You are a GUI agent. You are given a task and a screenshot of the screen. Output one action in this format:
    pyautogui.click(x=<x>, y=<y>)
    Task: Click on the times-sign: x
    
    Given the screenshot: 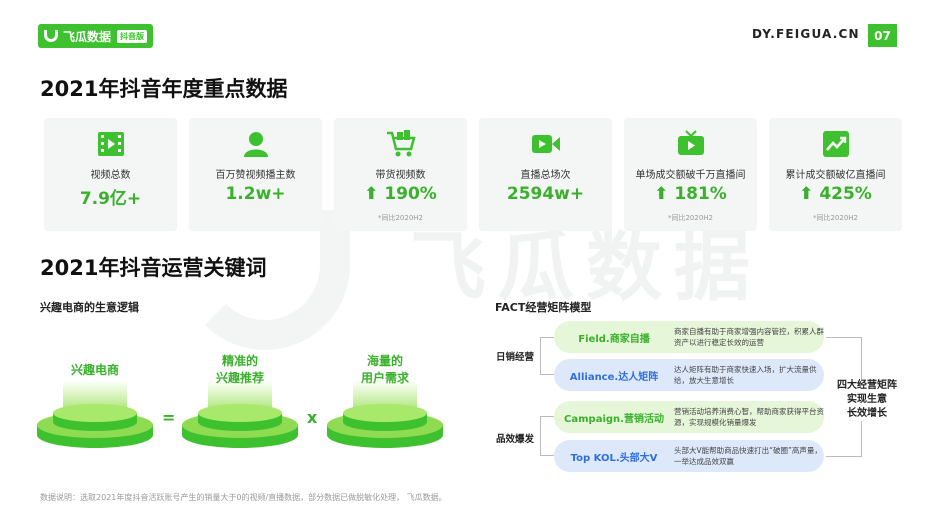 What is the action you would take?
    pyautogui.click(x=312, y=417)
    